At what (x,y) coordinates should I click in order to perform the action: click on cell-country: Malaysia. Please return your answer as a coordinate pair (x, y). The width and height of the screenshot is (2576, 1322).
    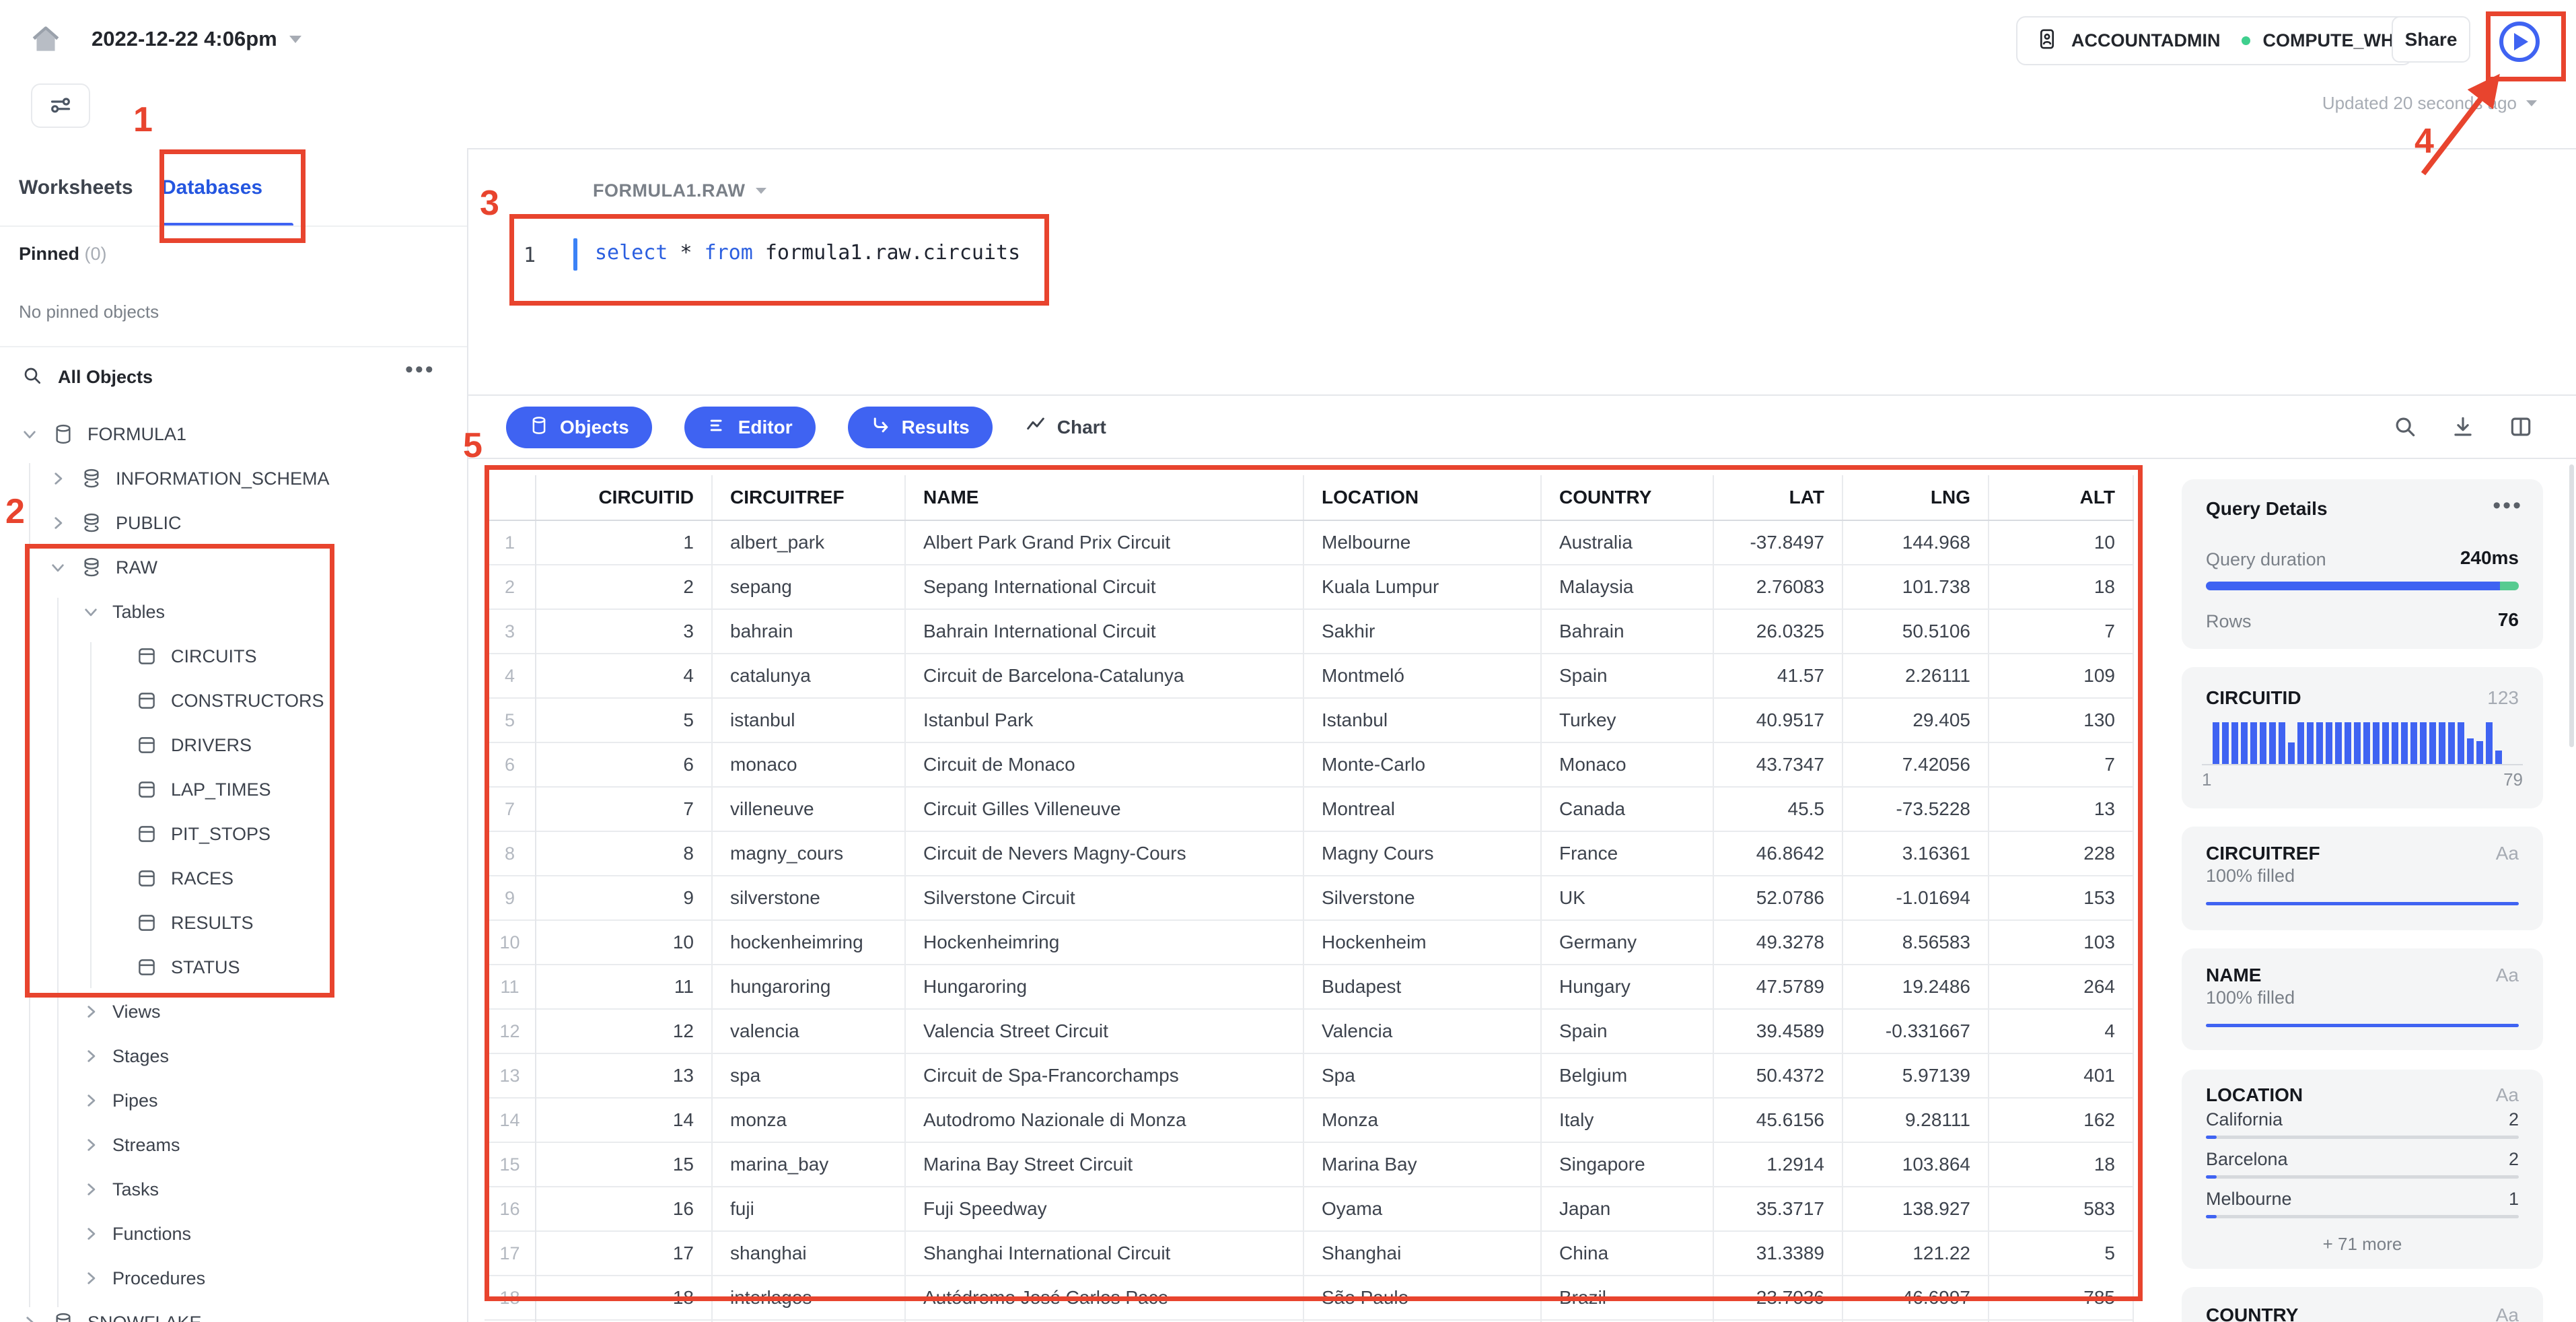
    Looking at the image, I should click on (1627, 586).